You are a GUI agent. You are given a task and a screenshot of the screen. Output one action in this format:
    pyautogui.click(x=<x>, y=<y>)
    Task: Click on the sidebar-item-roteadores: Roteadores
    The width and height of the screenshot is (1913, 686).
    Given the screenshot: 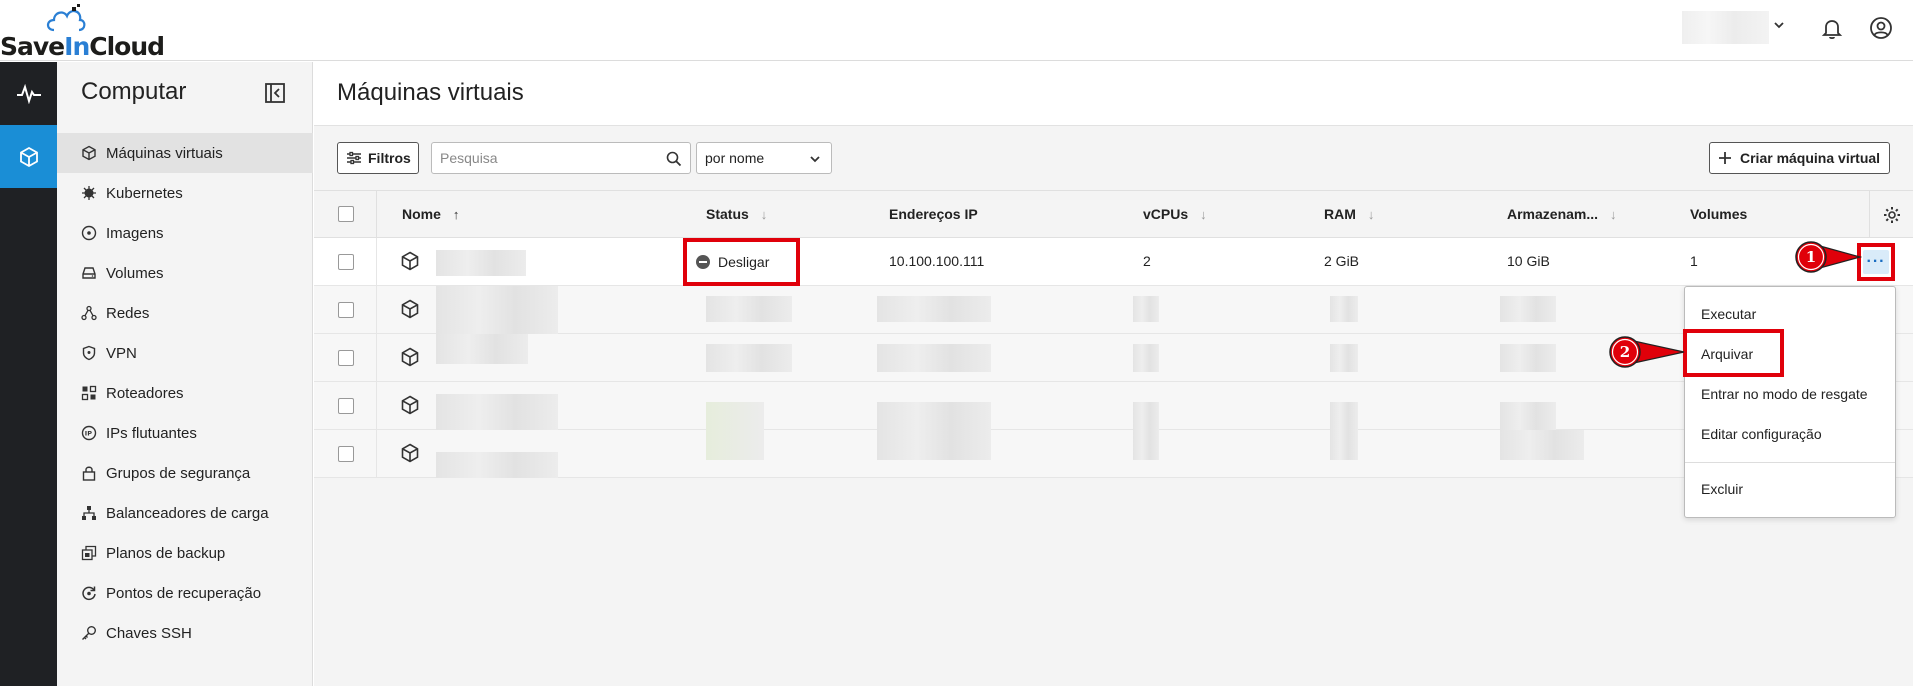 What is the action you would take?
    pyautogui.click(x=185, y=393)
    